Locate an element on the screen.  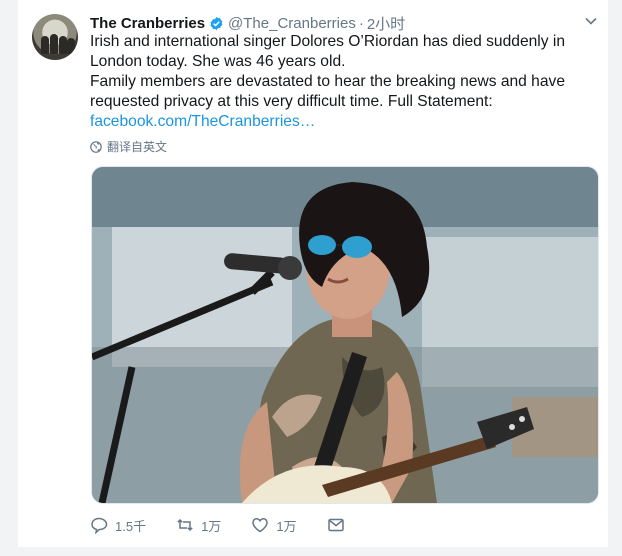
reply-button: 1.5千 is located at coordinates (118, 525).